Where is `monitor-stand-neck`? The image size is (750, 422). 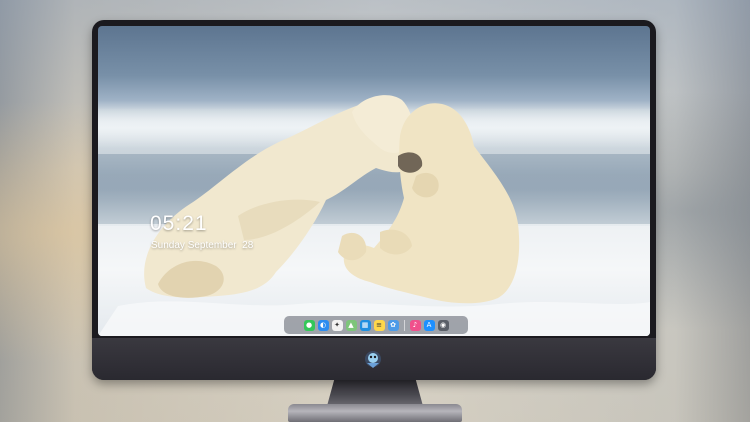
monitor-stand-neck is located at coordinates (375, 392).